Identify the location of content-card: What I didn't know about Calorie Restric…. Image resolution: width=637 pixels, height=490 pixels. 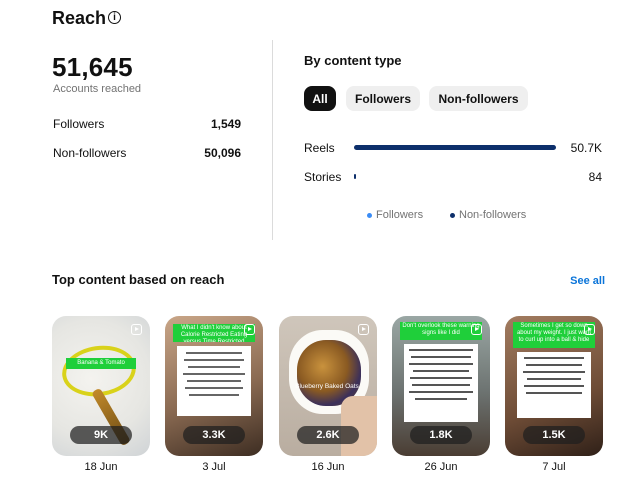
(214, 386).